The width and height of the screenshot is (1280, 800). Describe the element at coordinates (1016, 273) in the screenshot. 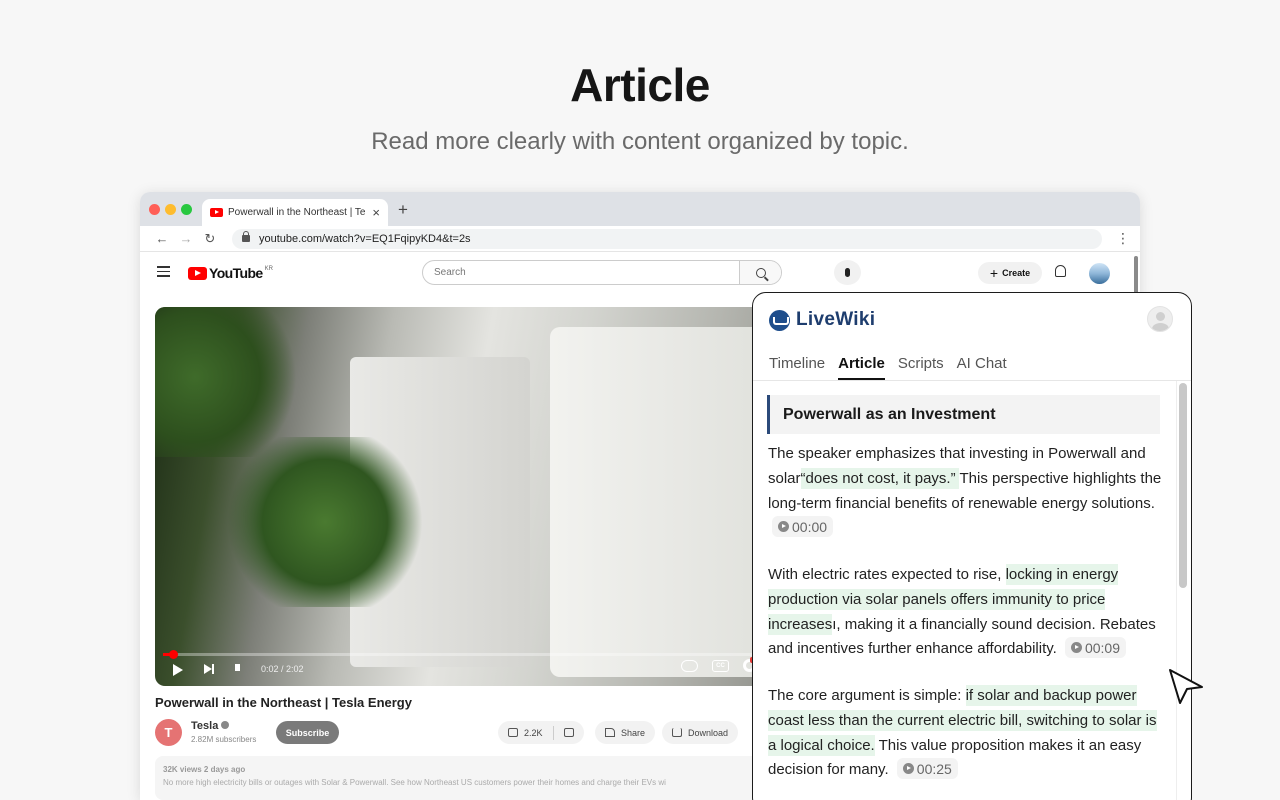

I see `create-label: Create` at that location.